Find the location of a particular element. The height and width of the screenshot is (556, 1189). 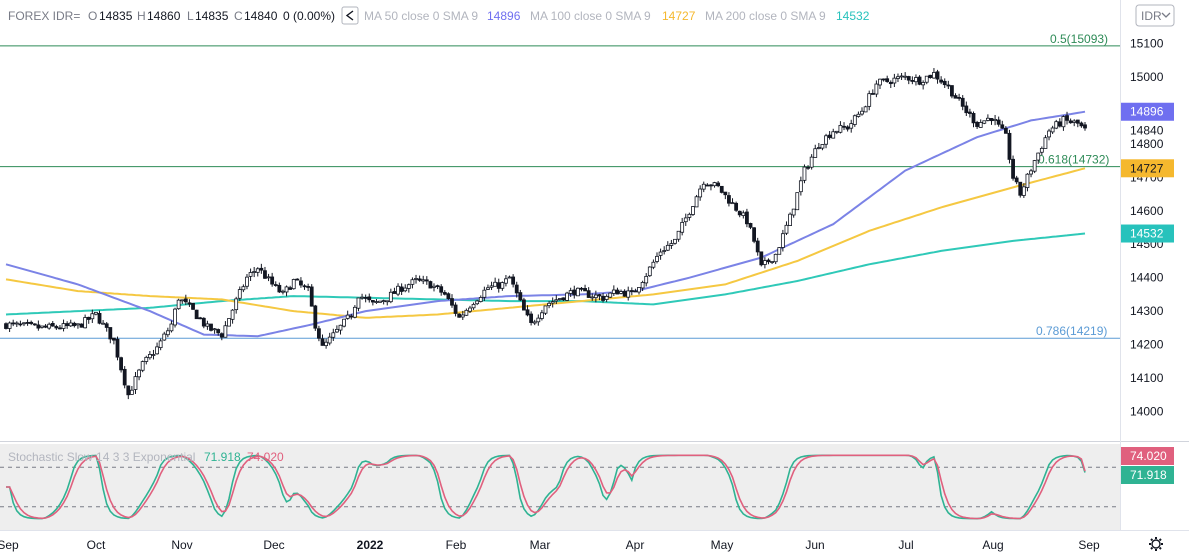

close-value: 14840 is located at coordinates (261, 16).